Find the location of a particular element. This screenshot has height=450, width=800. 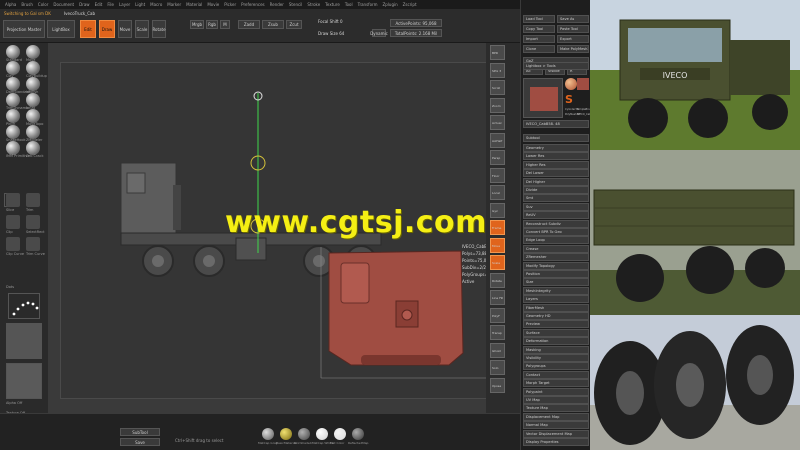

material-reflectedmap-swatch is located at coordinates (358, 434).